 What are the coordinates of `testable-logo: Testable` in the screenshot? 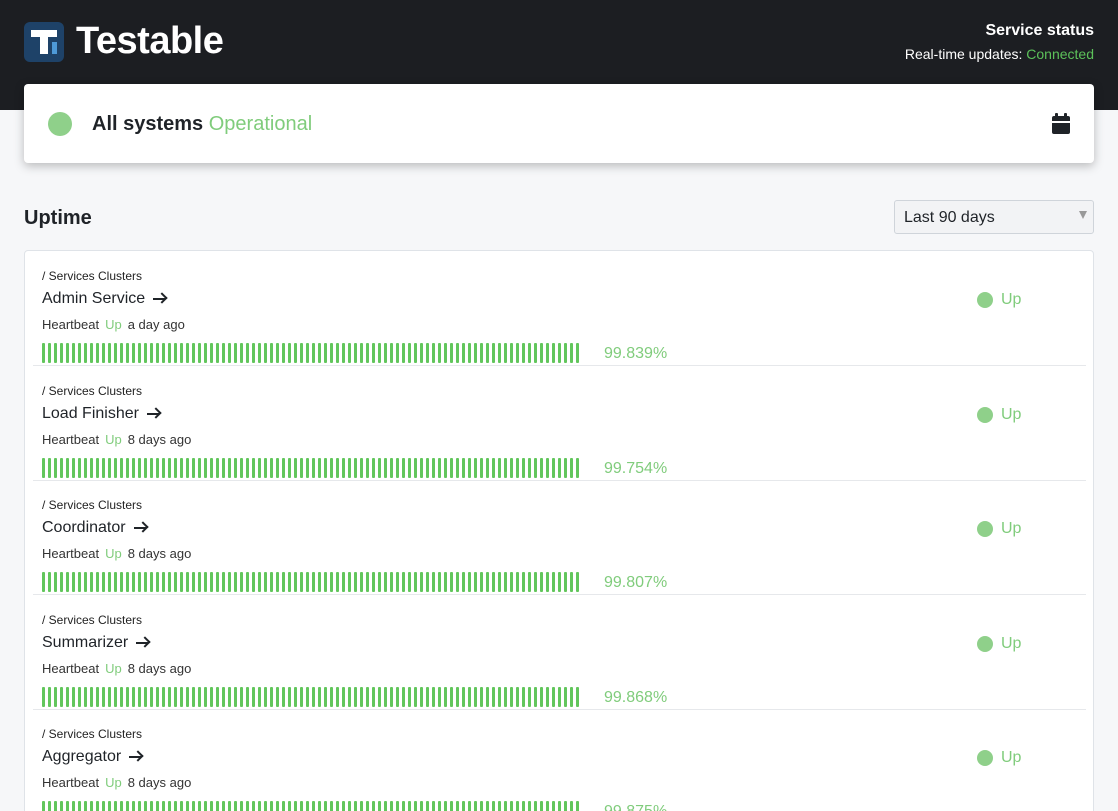 It's located at (124, 41).